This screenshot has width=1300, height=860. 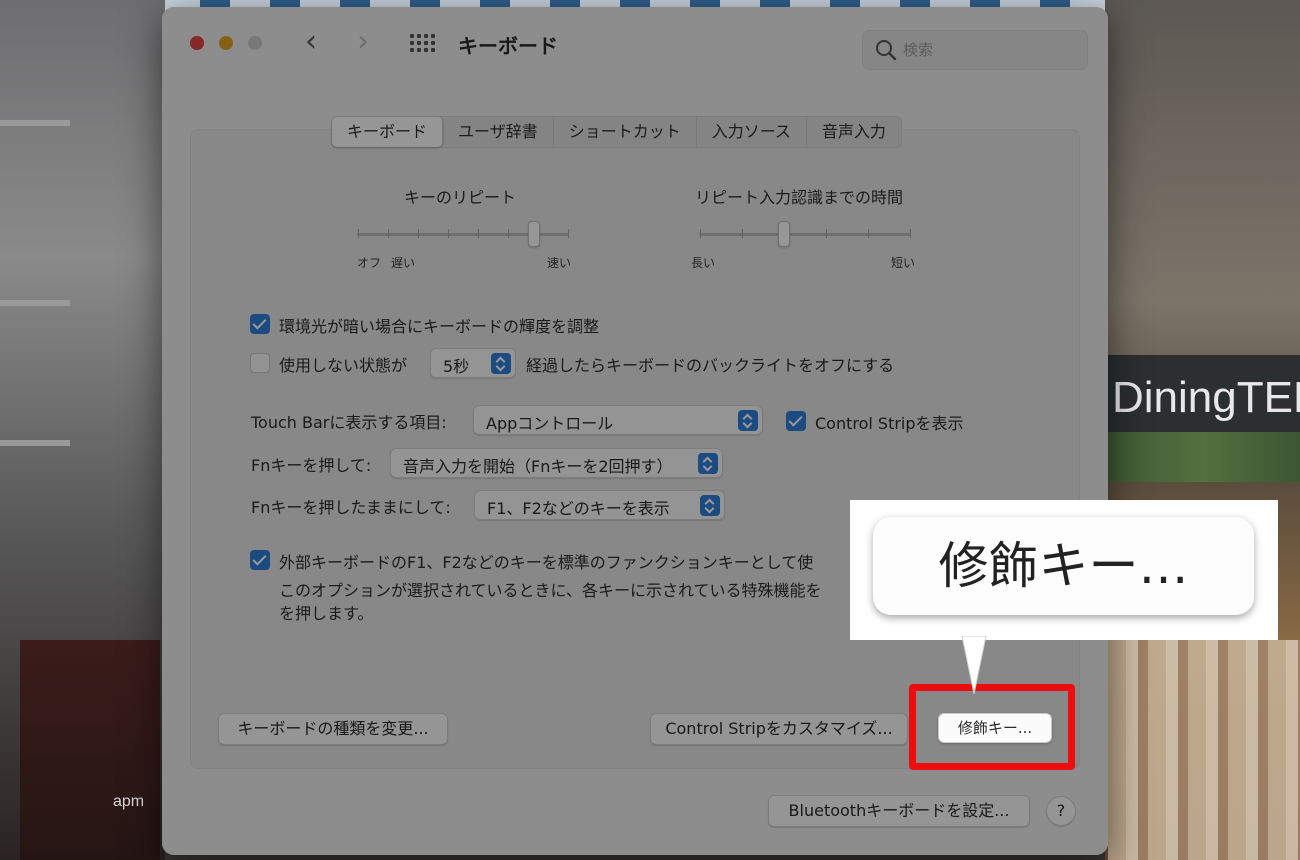 What do you see at coordinates (1204, 750) in the screenshot?
I see `background-shop` at bounding box center [1204, 750].